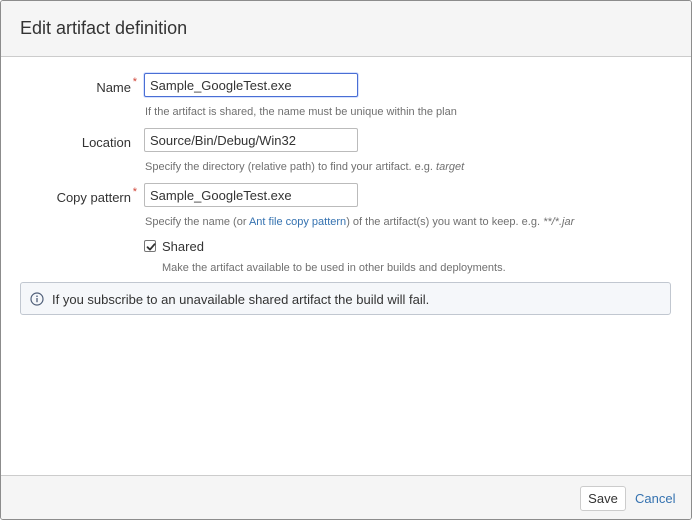  Describe the element at coordinates (37, 299) in the screenshot. I see `info-icon` at that location.